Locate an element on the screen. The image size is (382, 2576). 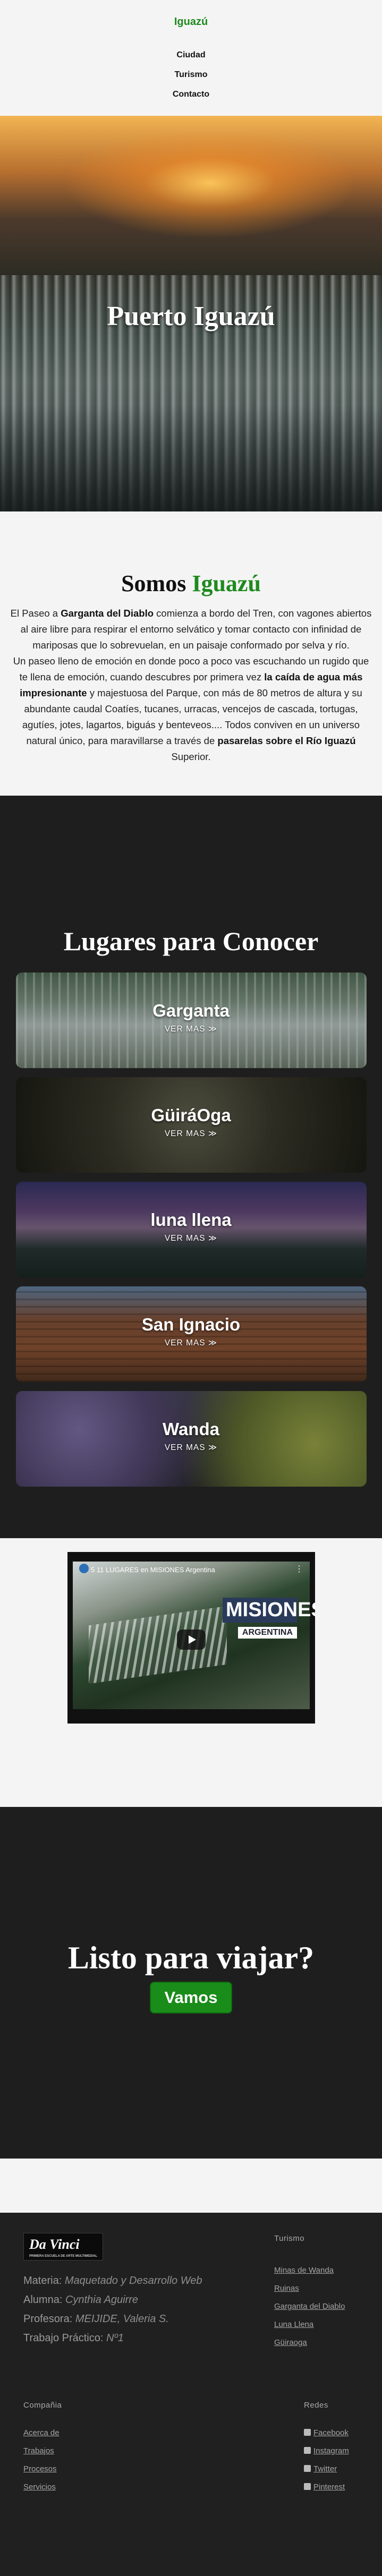
place-card-title: GüiráOga is located at coordinates (191, 1115).